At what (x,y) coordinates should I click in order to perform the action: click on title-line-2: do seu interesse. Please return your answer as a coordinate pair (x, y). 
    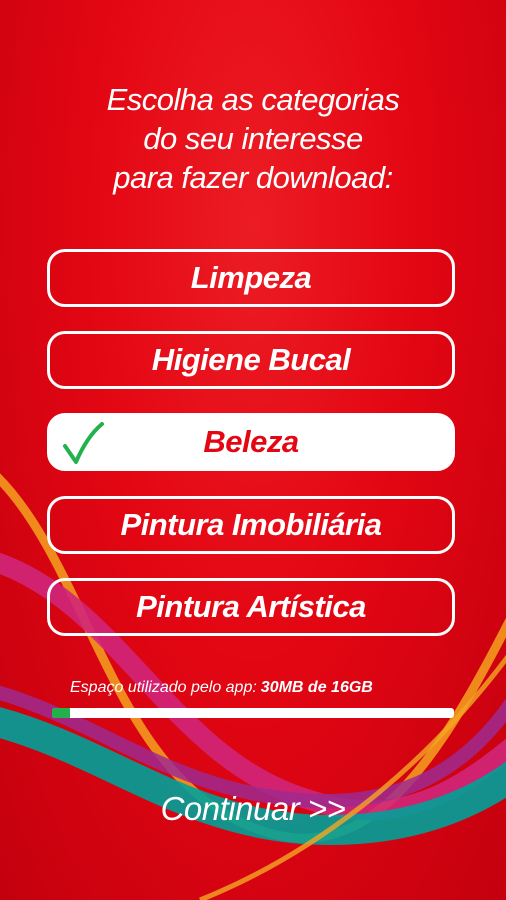
    Looking at the image, I should click on (253, 138).